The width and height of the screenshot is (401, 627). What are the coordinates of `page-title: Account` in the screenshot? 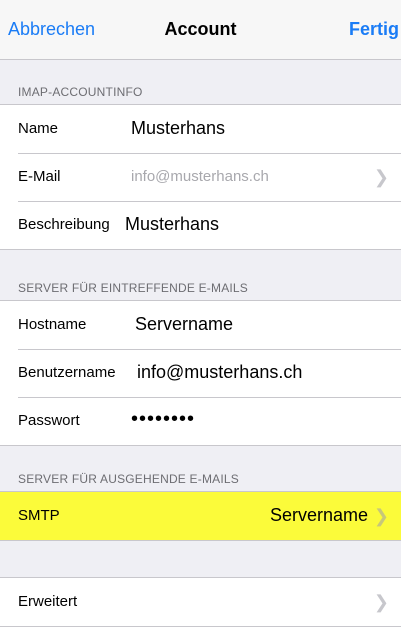 It's located at (200, 29).